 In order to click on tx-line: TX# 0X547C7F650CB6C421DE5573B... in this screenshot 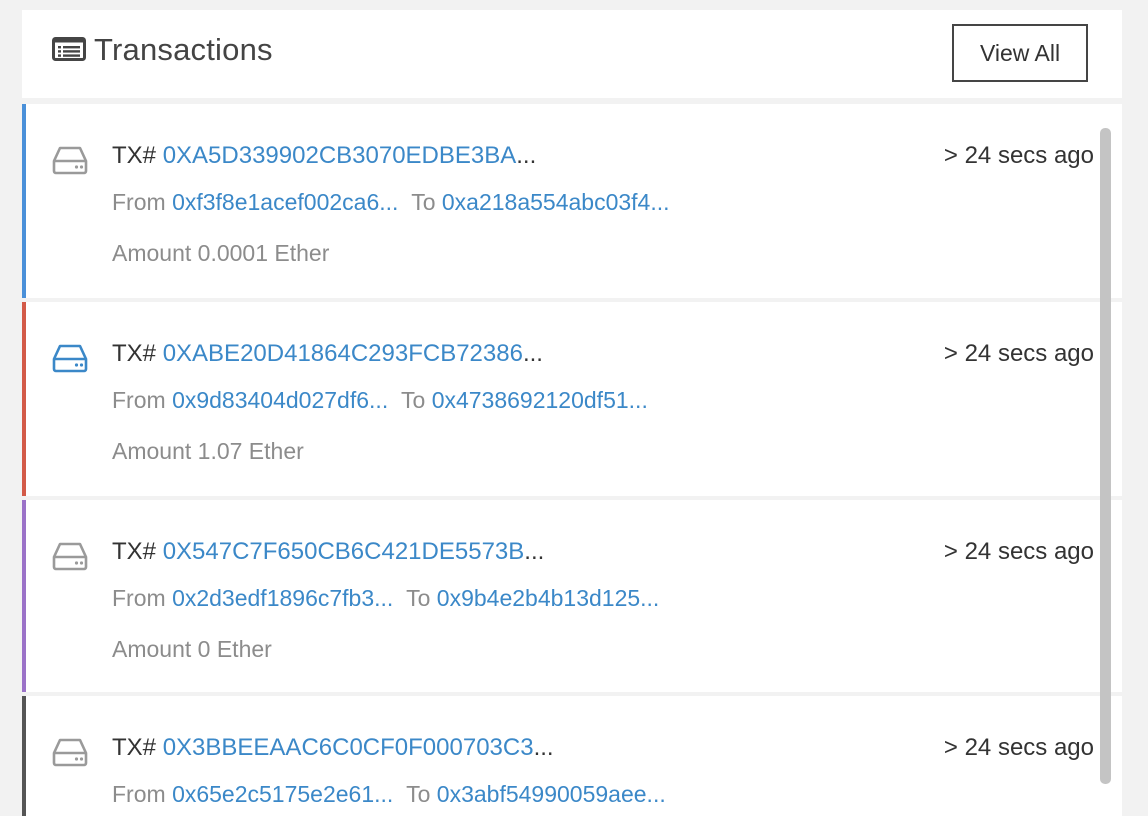, I will do `click(328, 552)`.